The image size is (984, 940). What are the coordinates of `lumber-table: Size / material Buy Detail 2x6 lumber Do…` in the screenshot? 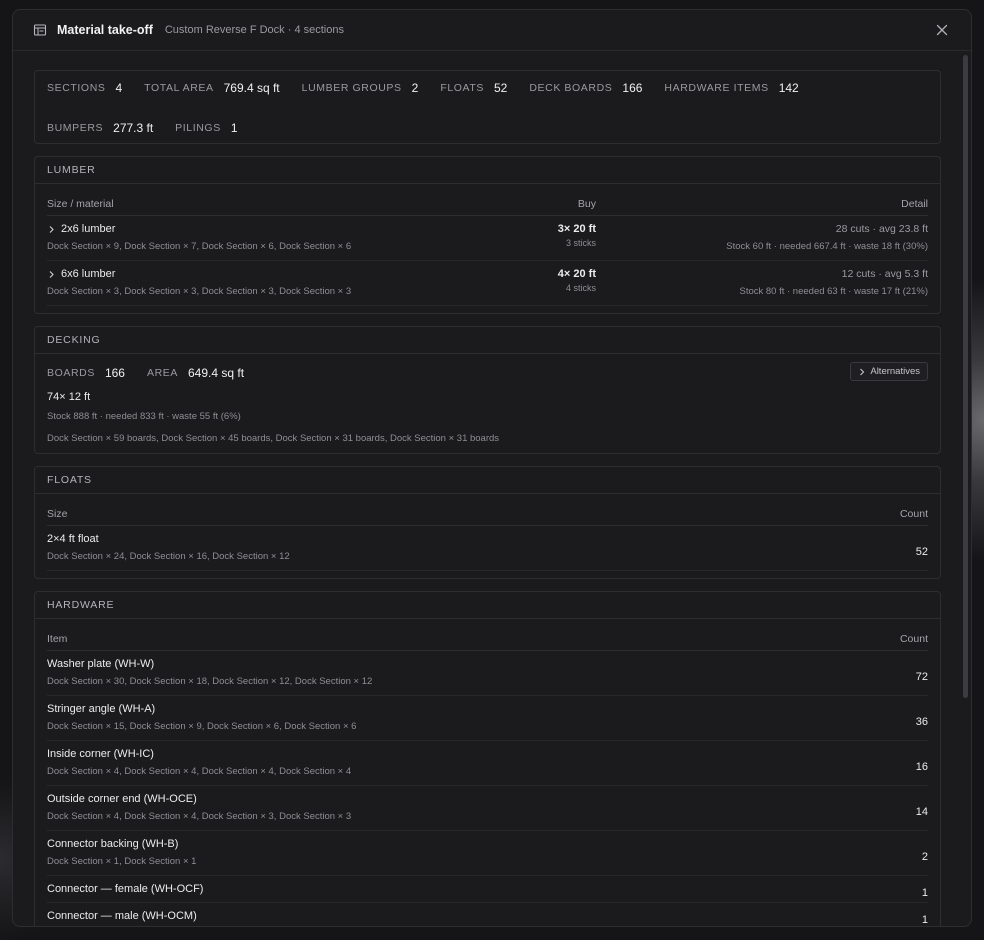 It's located at (487, 245).